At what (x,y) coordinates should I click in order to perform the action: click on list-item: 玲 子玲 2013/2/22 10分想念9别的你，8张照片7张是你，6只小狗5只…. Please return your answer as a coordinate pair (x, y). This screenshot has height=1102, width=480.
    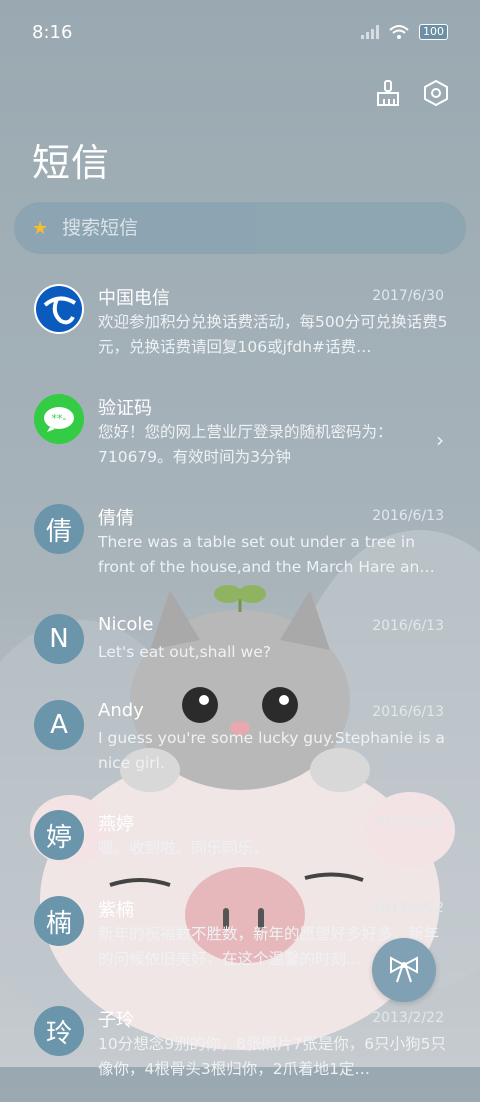
    Looking at the image, I should click on (240, 1047).